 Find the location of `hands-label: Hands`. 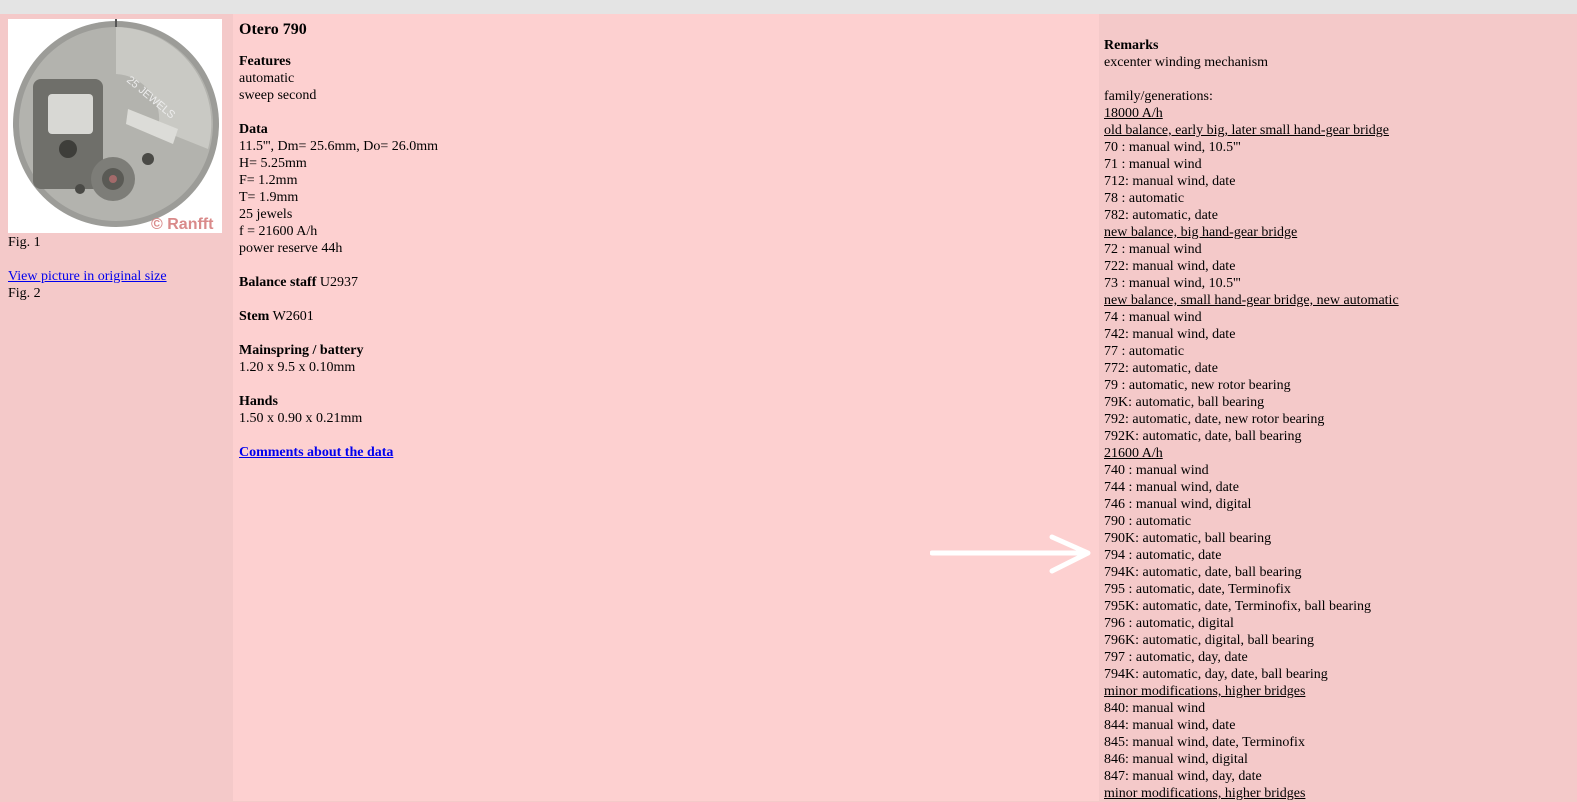

hands-label: Hands is located at coordinates (258, 401).